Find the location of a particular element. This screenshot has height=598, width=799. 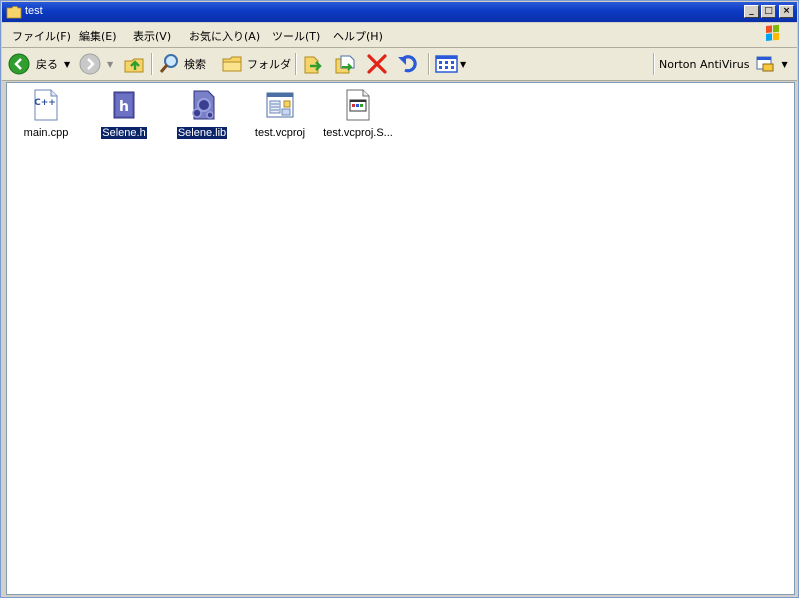

undo-button is located at coordinates (408, 64).